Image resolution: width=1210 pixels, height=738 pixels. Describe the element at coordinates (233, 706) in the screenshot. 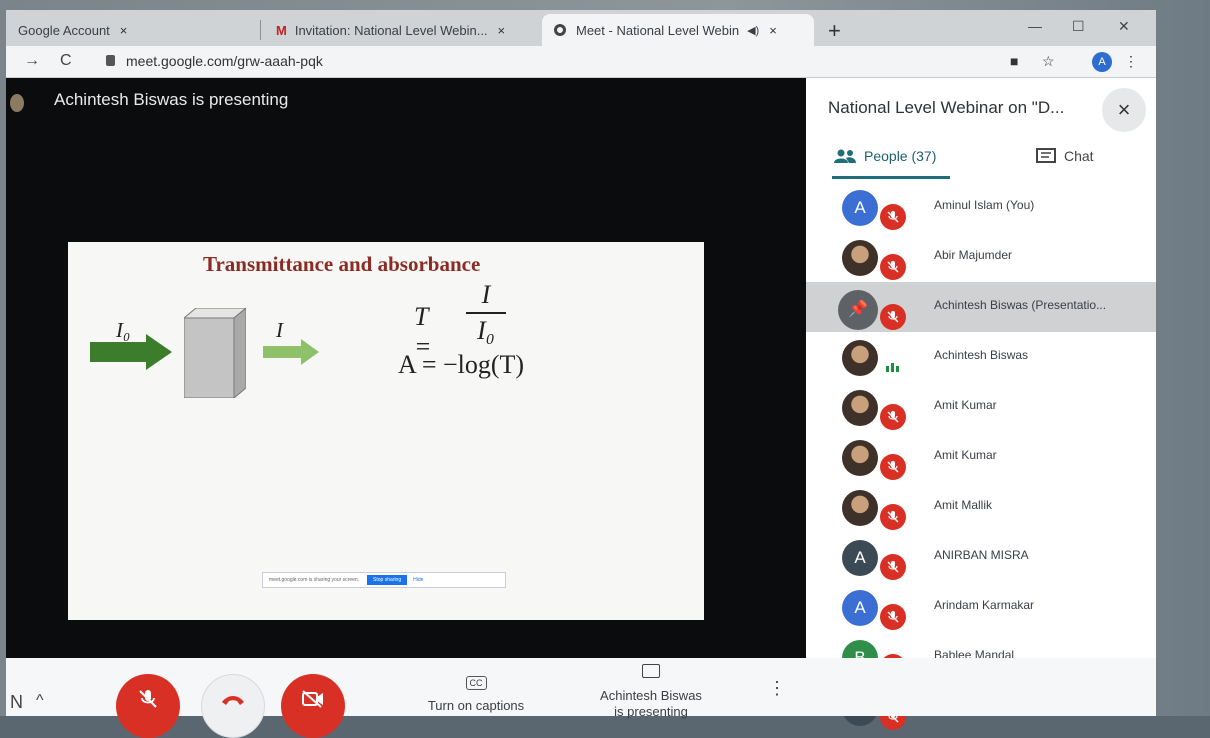

I see `leave-call-button` at that location.